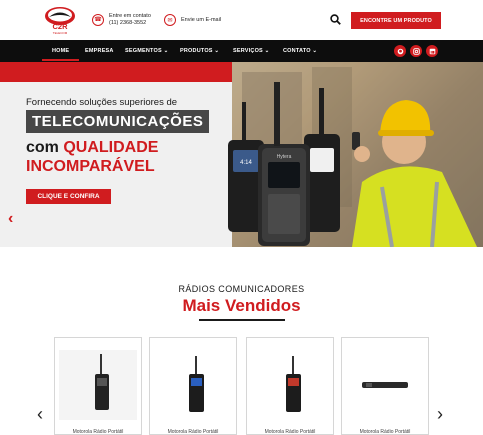  What do you see at coordinates (102, 102) in the screenshot?
I see `hero-subtitle: Fornecendo soluções superiores de` at bounding box center [102, 102].